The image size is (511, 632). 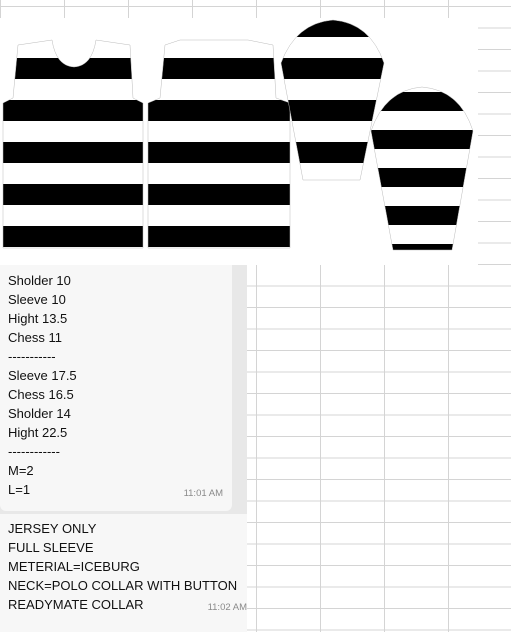 I want to click on message-line: Chess 16.5, so click(x=41, y=394).